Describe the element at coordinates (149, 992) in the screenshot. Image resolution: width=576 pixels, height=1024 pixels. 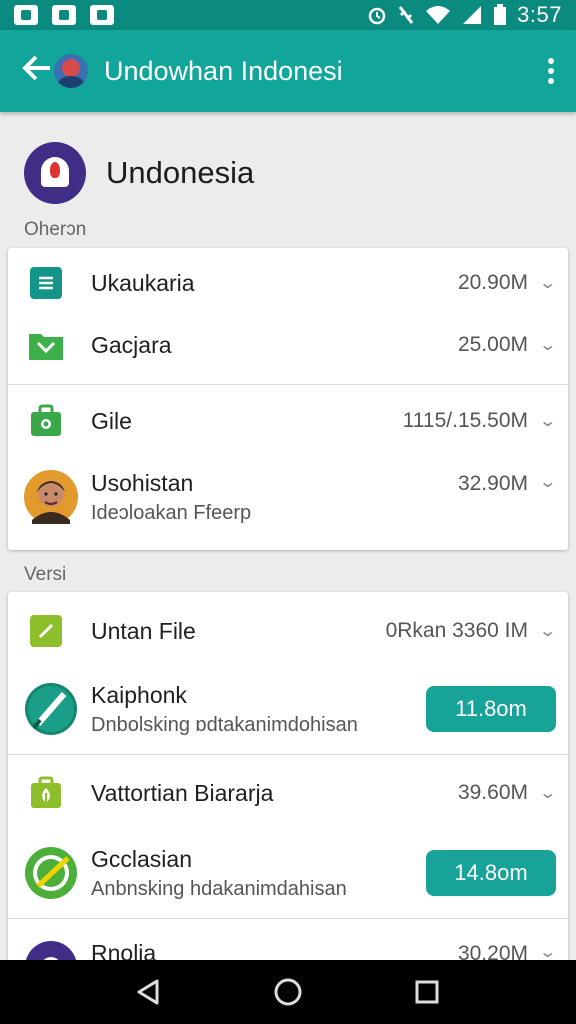
I see `back-triangle-icon` at that location.